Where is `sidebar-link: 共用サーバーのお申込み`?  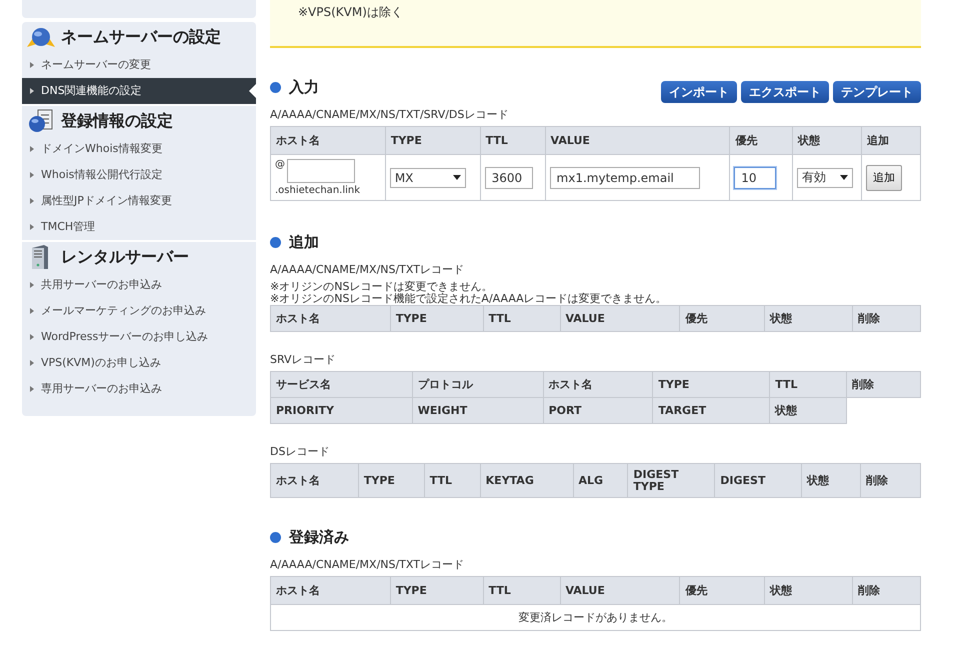 sidebar-link: 共用サーバーのお申込み is located at coordinates (139, 285).